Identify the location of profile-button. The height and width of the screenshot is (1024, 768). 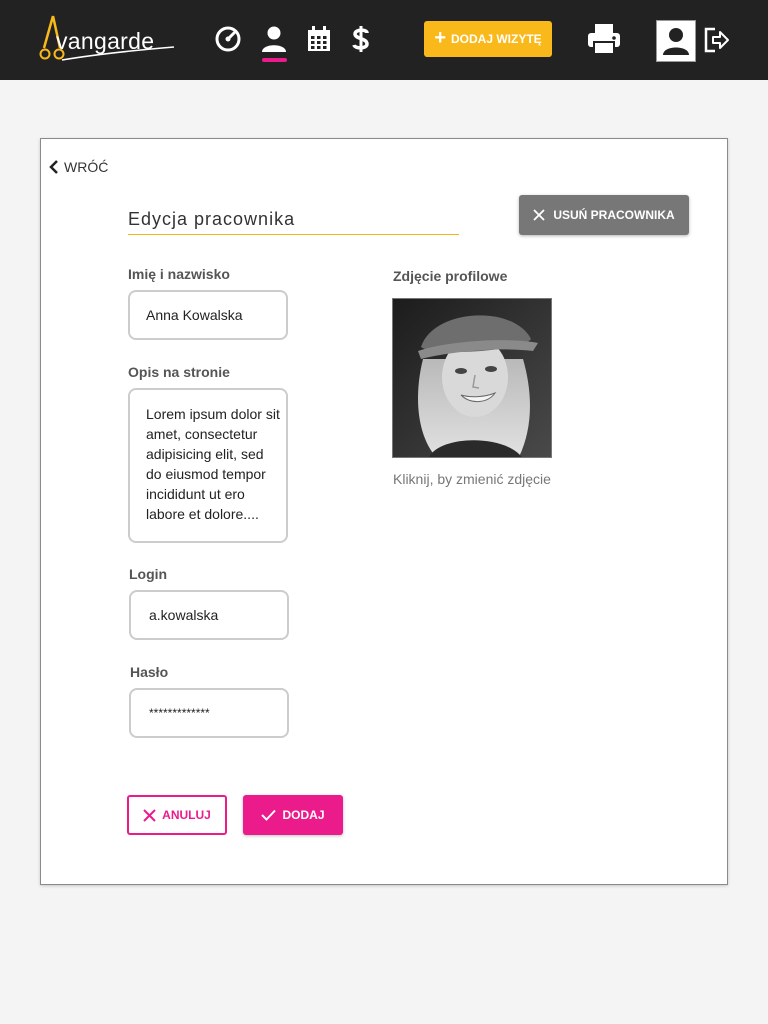
(676, 41).